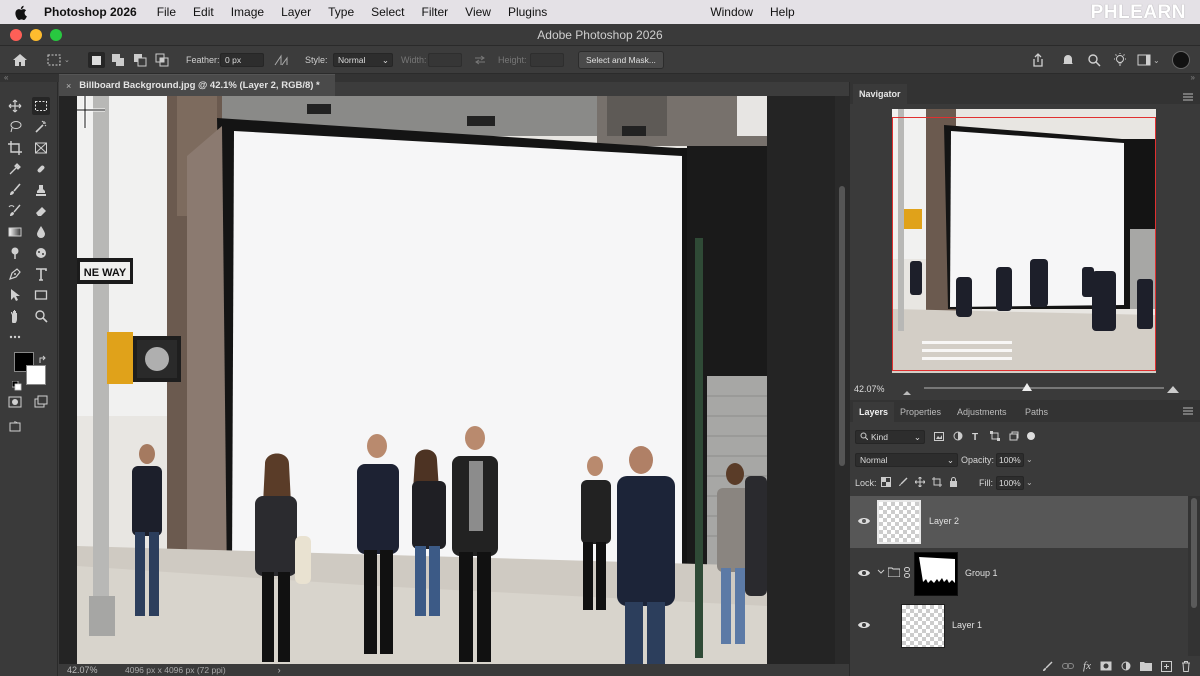  Describe the element at coordinates (41, 253) in the screenshot. I see `sponge-tool-icon` at that location.